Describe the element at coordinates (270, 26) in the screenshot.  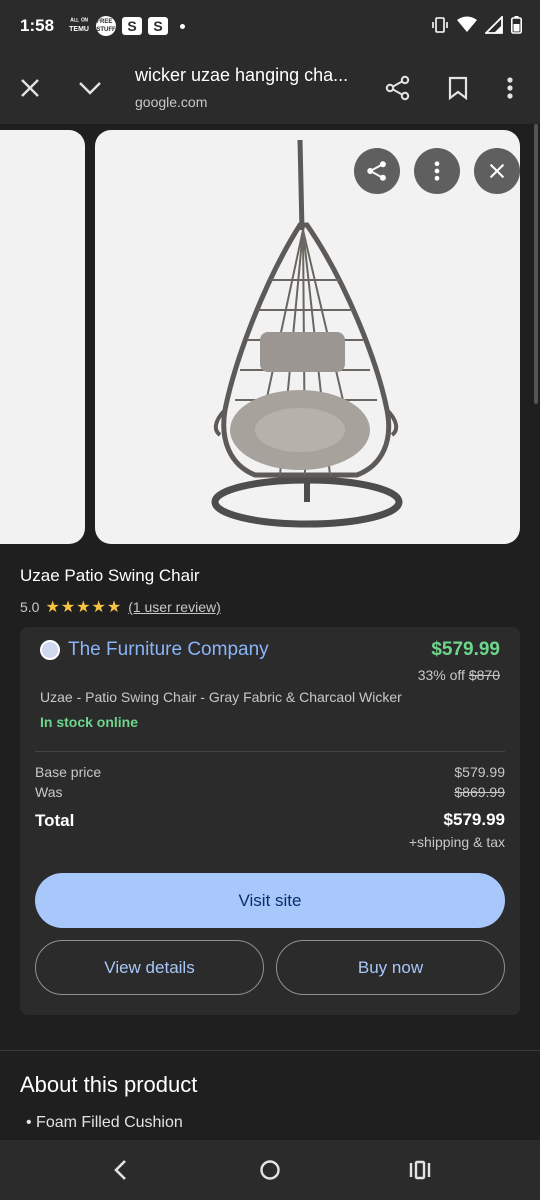
I see `status-bar: 1:58 ᴬᴸᴸ ᴼᴺ TEMU FREE STUFF S S` at that location.